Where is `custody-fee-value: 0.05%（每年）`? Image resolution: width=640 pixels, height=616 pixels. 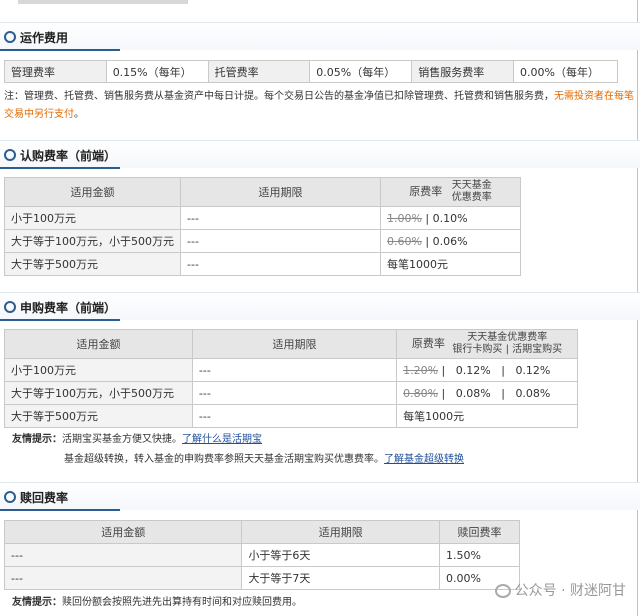
custody-fee-value: 0.05%（每年） is located at coordinates (361, 71).